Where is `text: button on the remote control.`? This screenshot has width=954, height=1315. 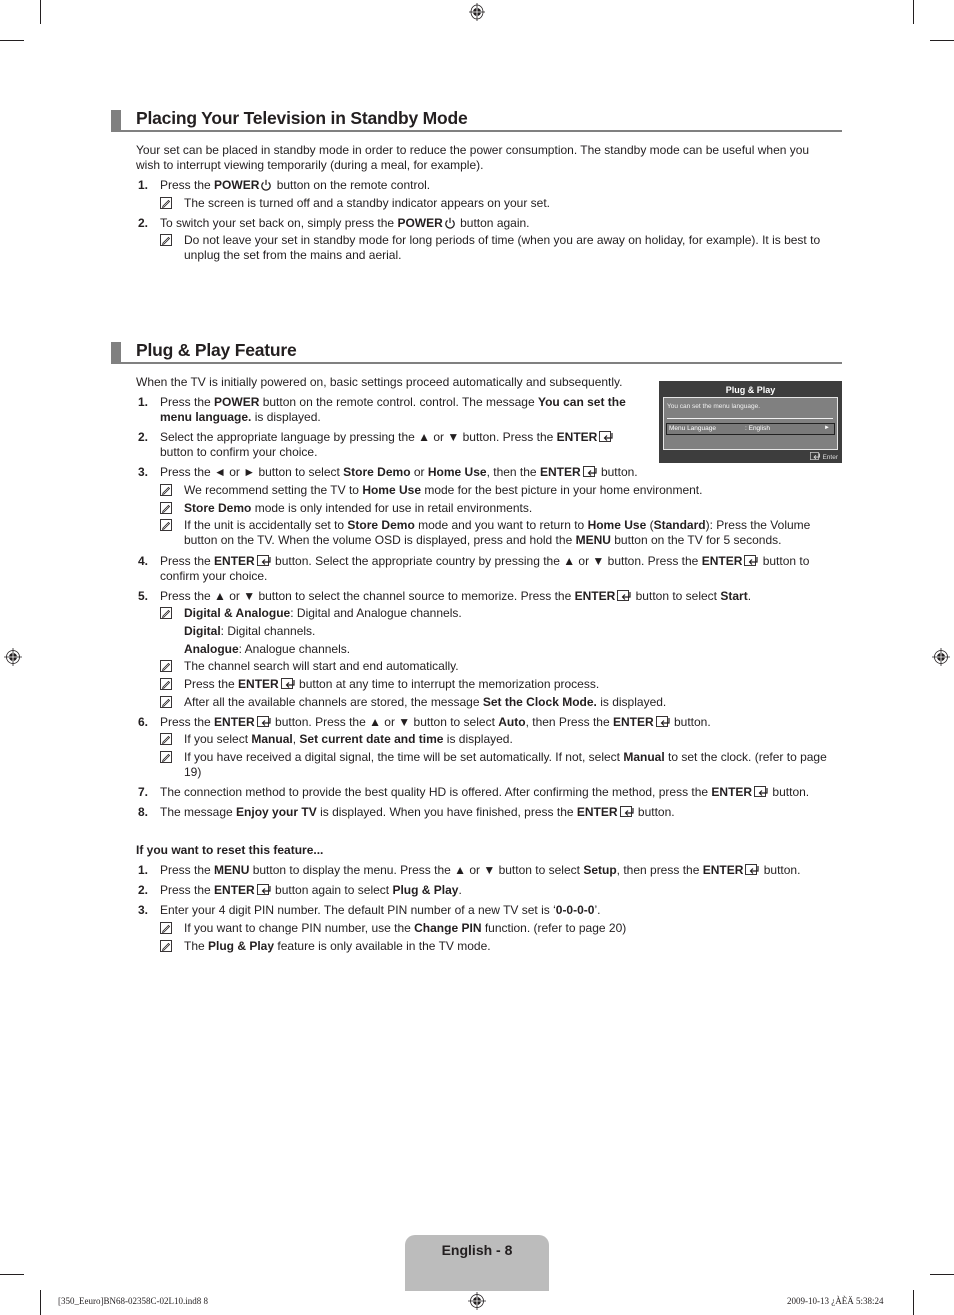 text: button on the remote control. is located at coordinates (352, 185).